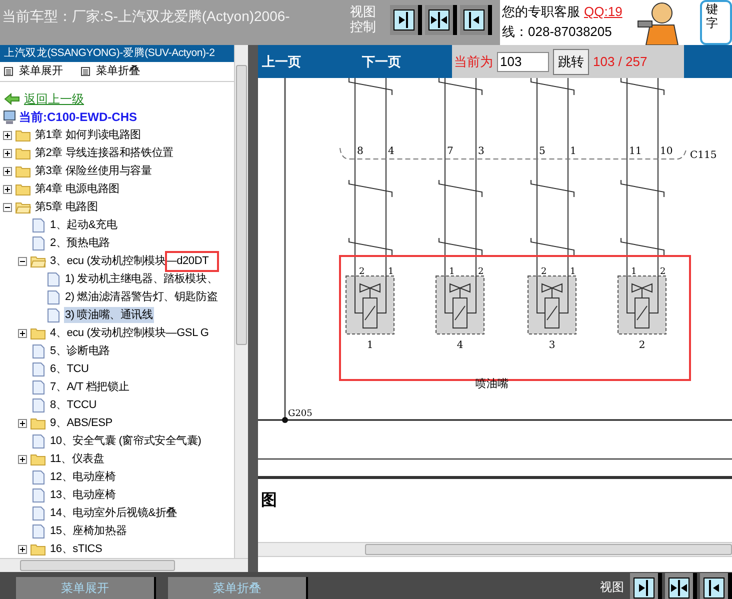  What do you see at coordinates (129, 261) in the screenshot?
I see `tree-item: 3、ecu (发动机控制模块—d20DT` at bounding box center [129, 261].